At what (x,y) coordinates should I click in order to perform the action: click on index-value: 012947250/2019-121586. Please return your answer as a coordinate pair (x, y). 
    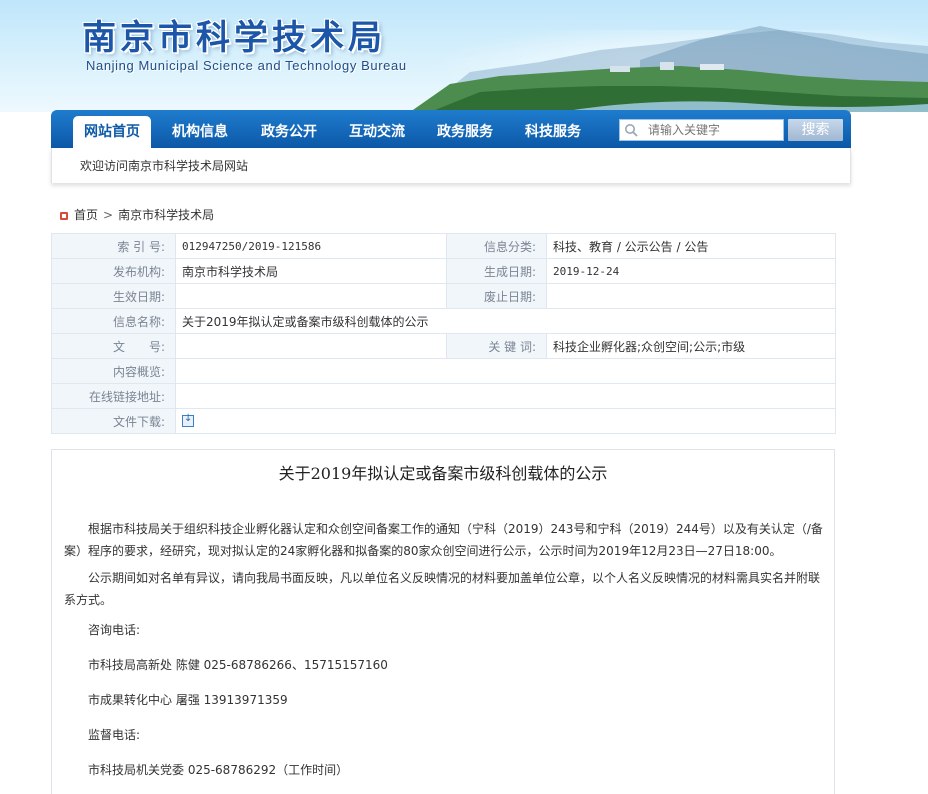
    Looking at the image, I should click on (311, 246).